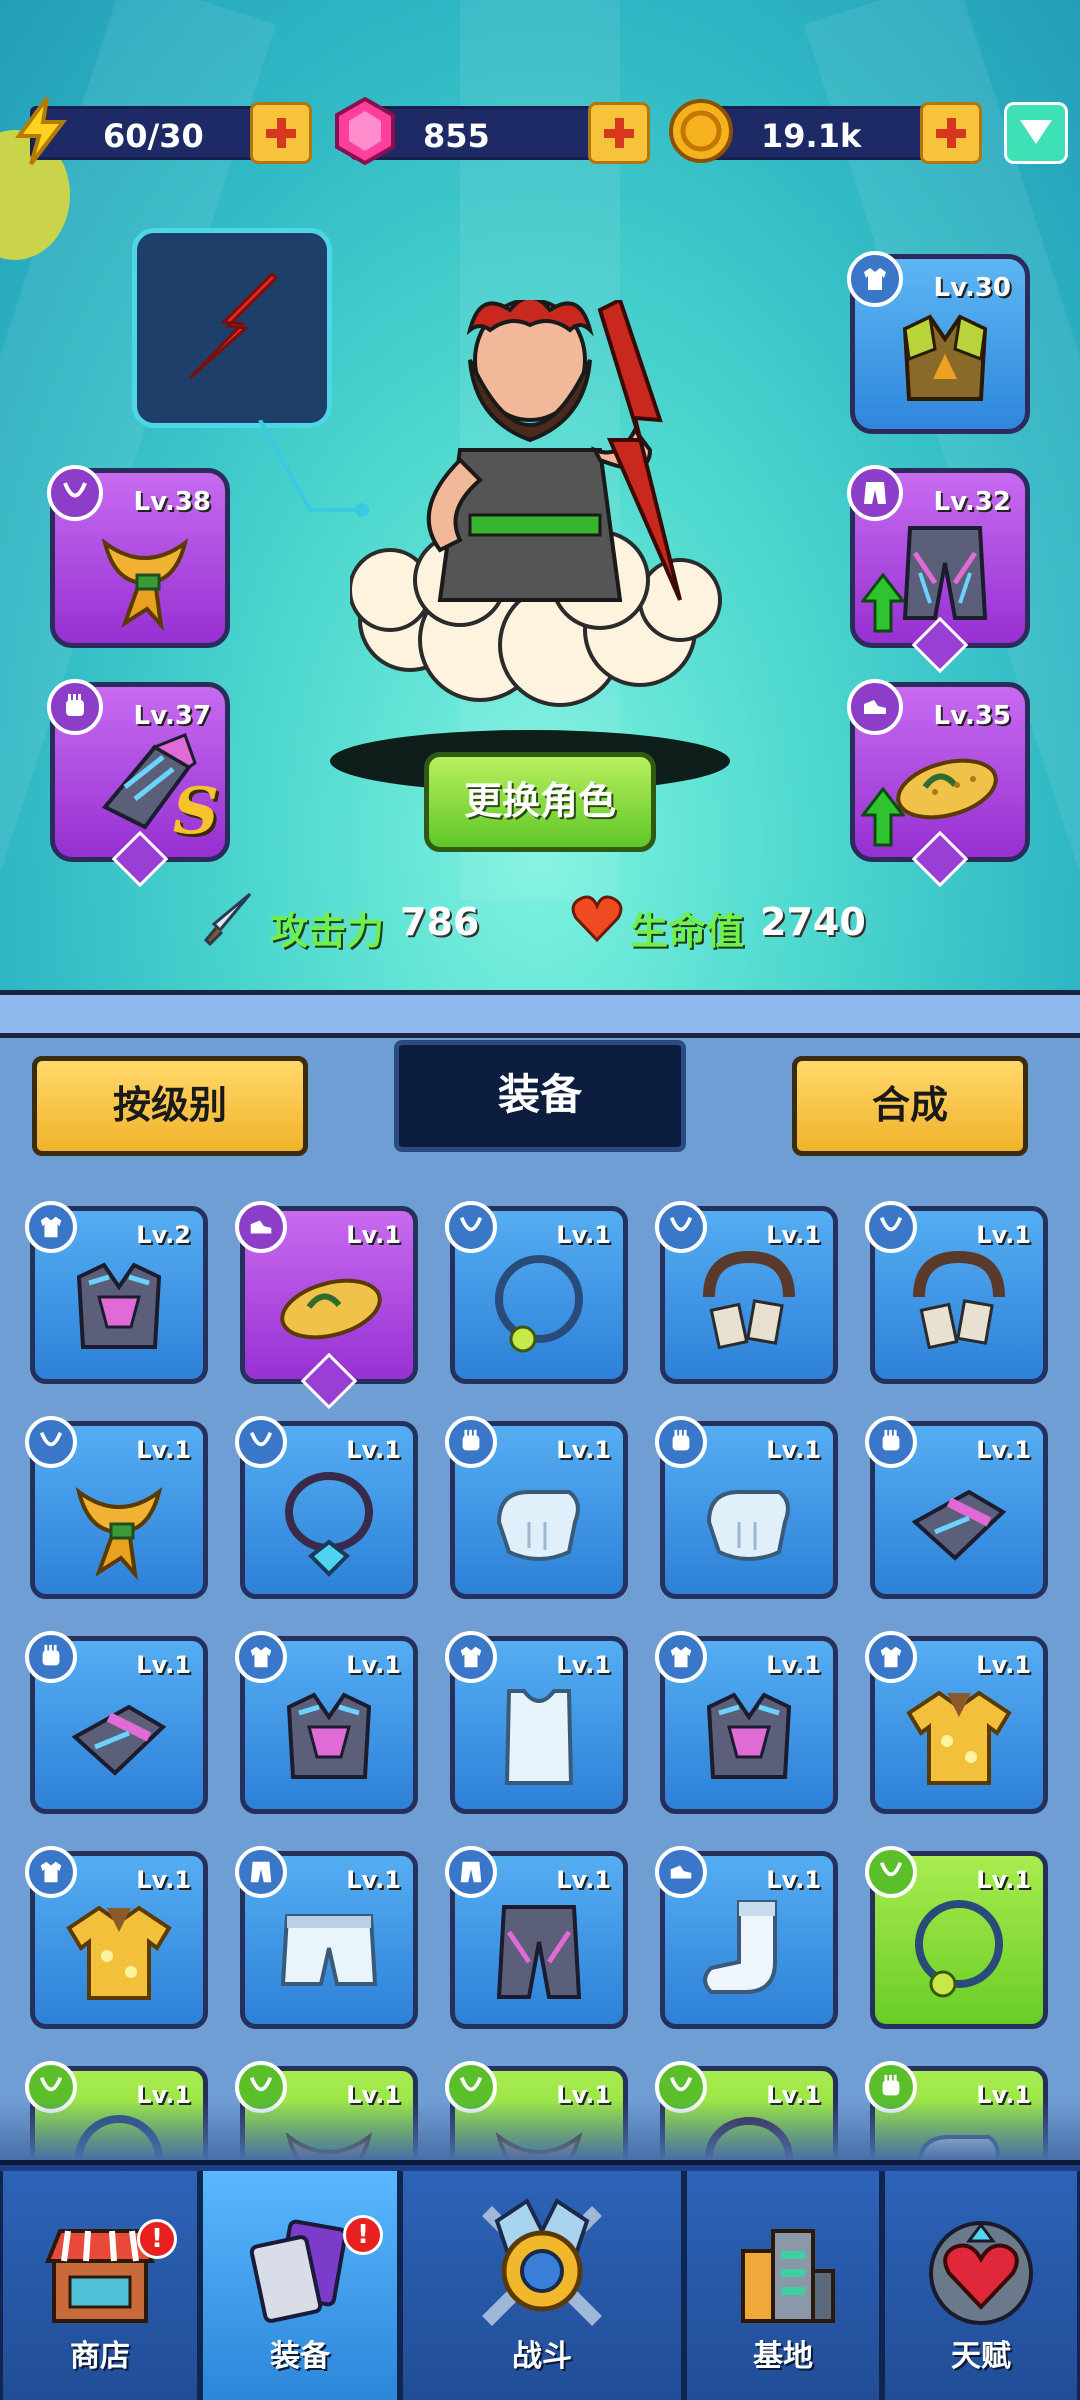  What do you see at coordinates (331, 1309) in the screenshot?
I see `flip-flop-icon` at bounding box center [331, 1309].